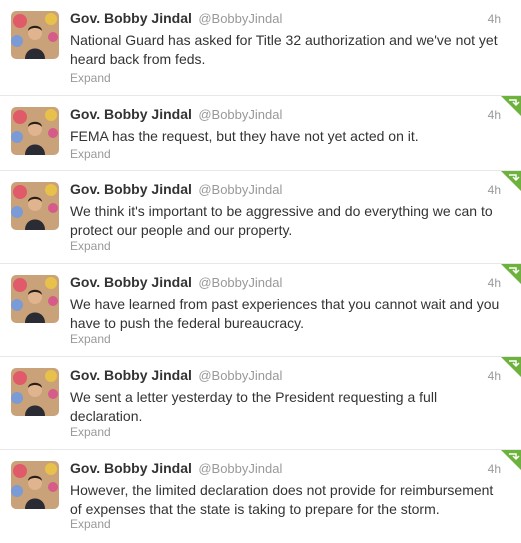  Describe the element at coordinates (138, 59) in the screenshot. I see `tweet-text-line: heard back from feds.` at that location.